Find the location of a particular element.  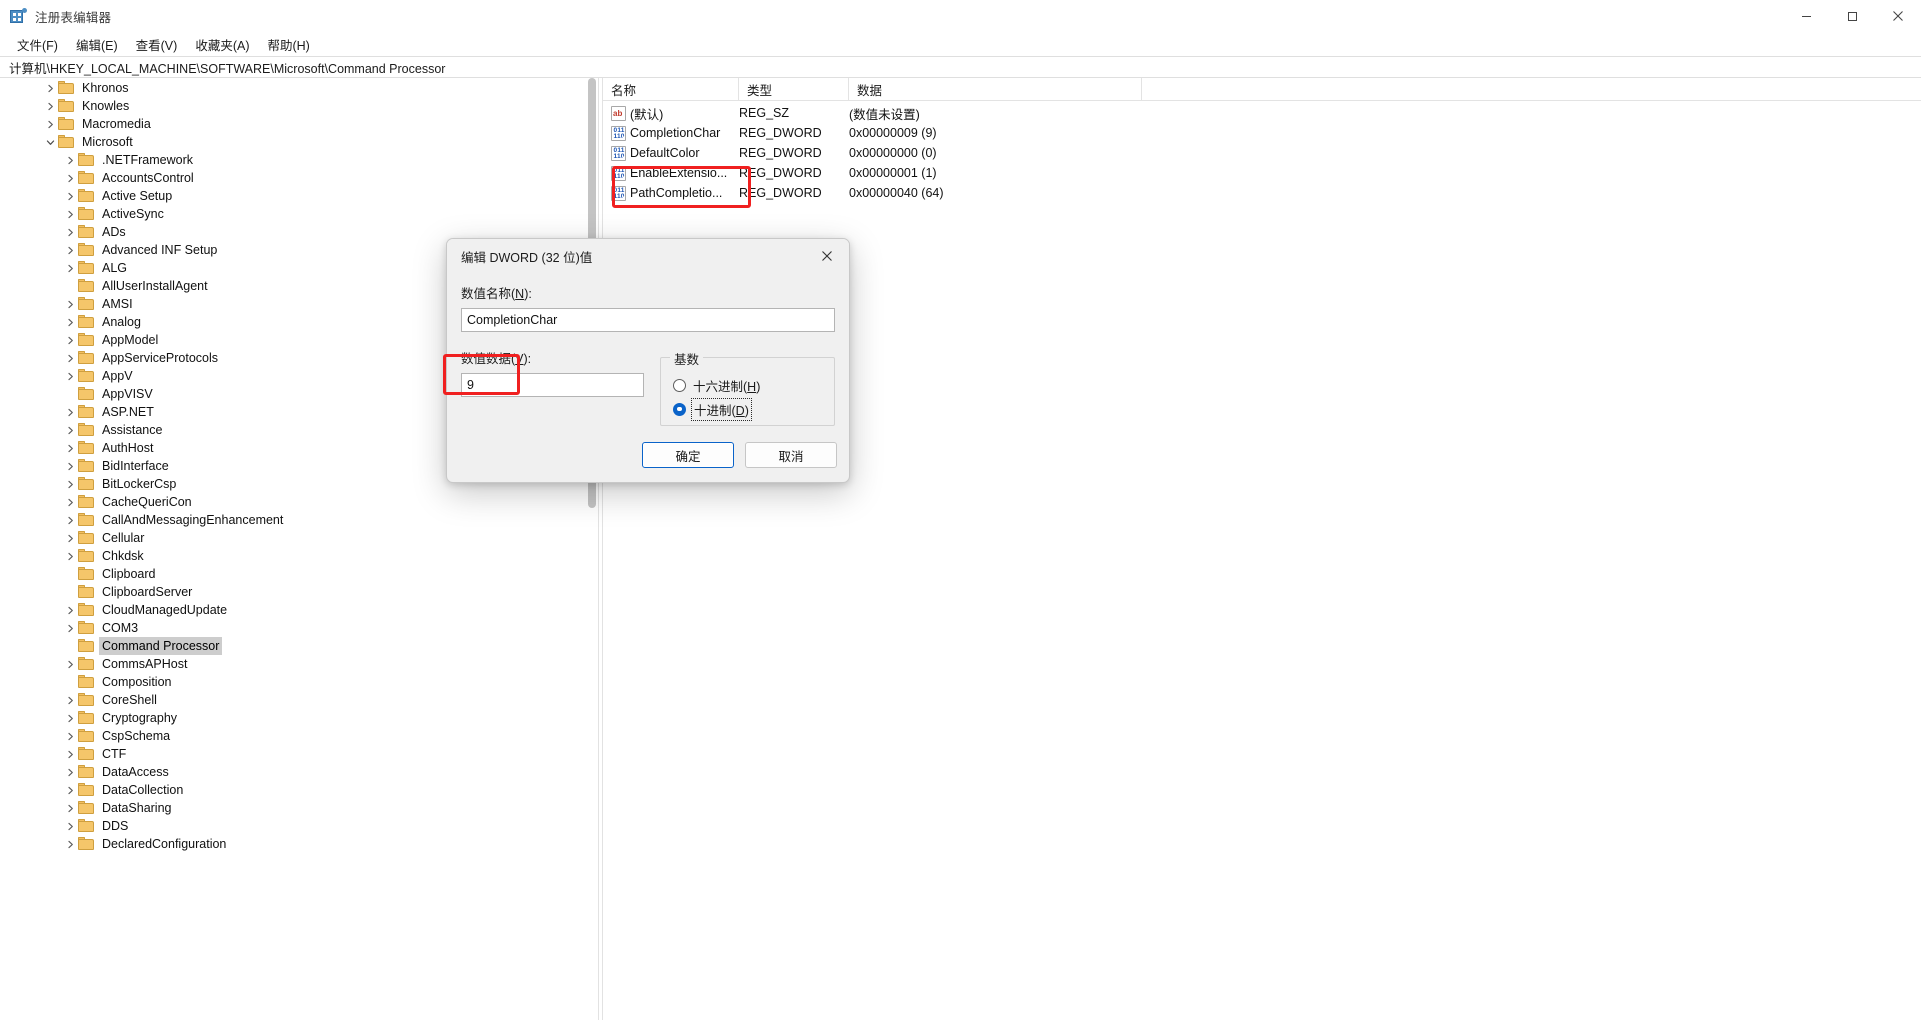

menu-edit: 编辑(E) is located at coordinates (97, 44).